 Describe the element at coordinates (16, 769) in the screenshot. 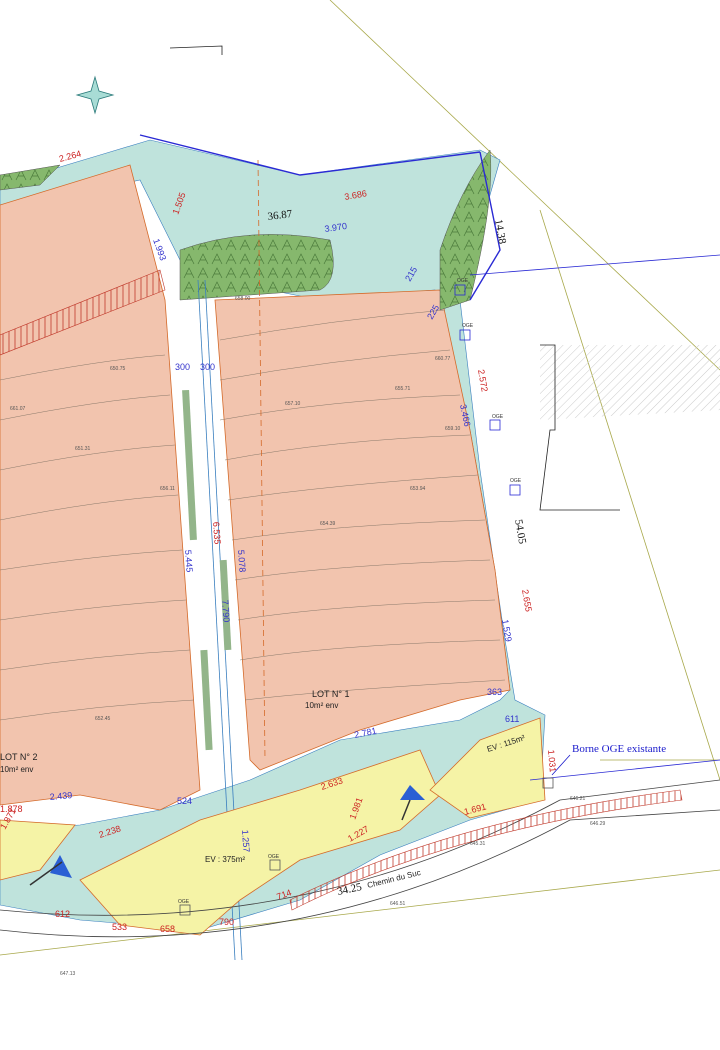

I see `lot-2-area-label: 10m² env` at that location.